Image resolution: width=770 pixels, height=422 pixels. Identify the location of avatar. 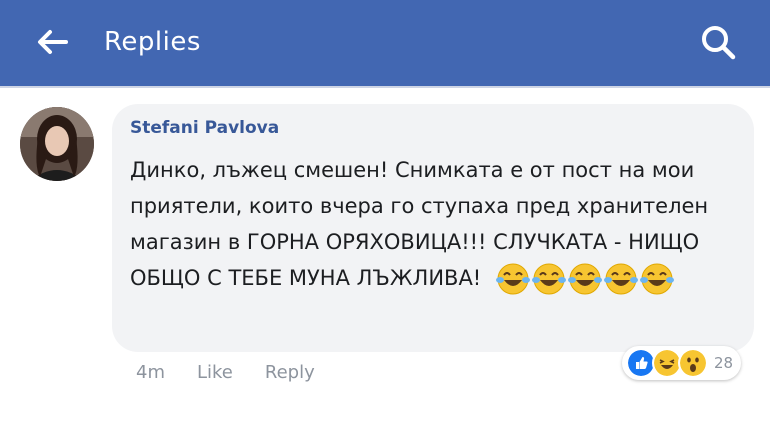
(57, 144).